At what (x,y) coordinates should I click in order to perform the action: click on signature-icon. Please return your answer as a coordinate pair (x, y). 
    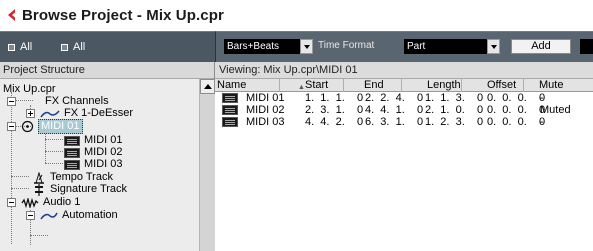
    Looking at the image, I should click on (39, 189).